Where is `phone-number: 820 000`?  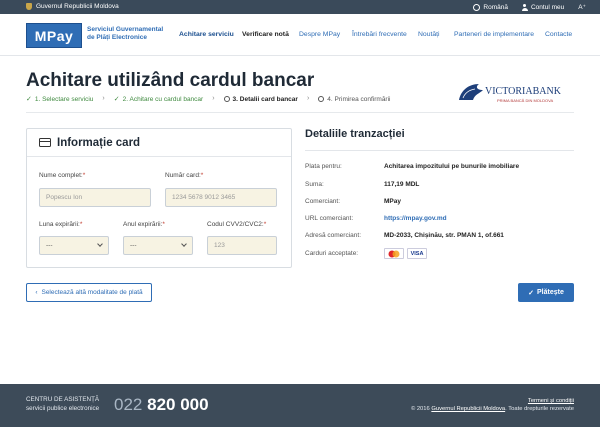
phone-number: 820 000 is located at coordinates (178, 404).